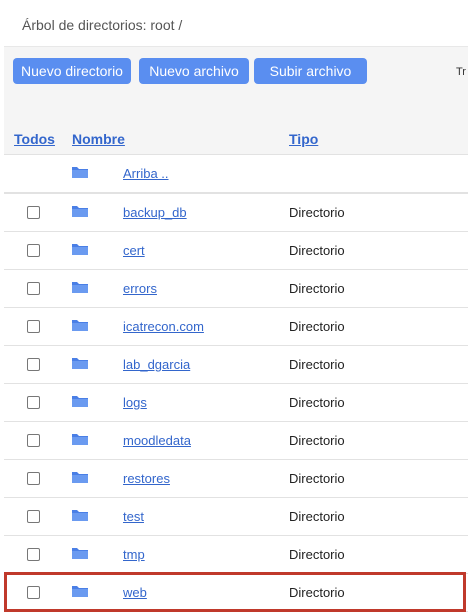 The height and width of the screenshot is (612, 468). What do you see at coordinates (236, 212) in the screenshot?
I see `table-row: backup_db Directorio` at bounding box center [236, 212].